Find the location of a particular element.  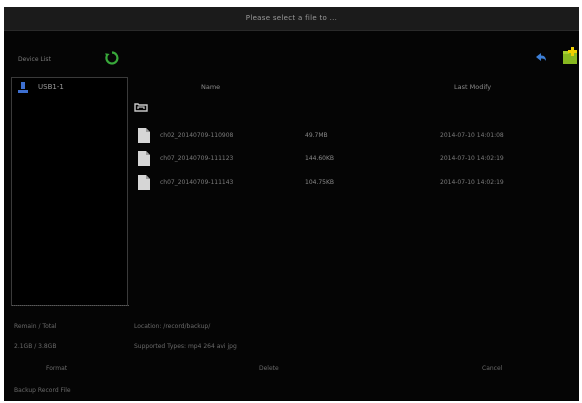

file-modified: 2014-07-10 14:01:08 is located at coordinates (472, 135).